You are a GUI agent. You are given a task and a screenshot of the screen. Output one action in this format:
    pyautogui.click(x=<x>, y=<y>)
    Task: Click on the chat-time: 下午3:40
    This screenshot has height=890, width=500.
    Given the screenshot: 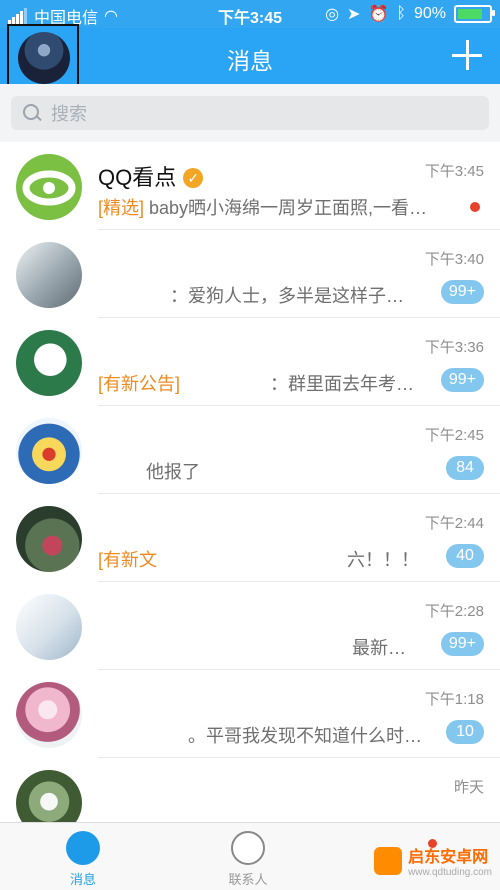 What is the action you would take?
    pyautogui.click(x=454, y=259)
    